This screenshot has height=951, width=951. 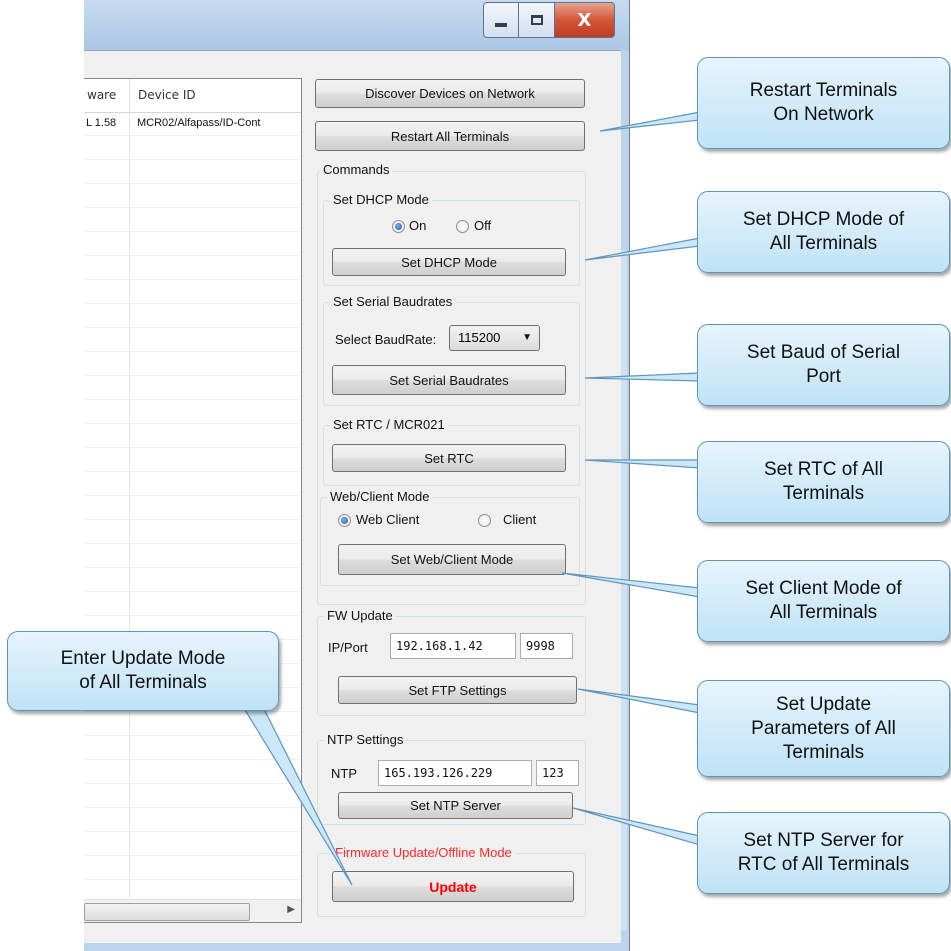 I want to click on callout-restart-terminals: Restart Terminals On Network, so click(x=823, y=103).